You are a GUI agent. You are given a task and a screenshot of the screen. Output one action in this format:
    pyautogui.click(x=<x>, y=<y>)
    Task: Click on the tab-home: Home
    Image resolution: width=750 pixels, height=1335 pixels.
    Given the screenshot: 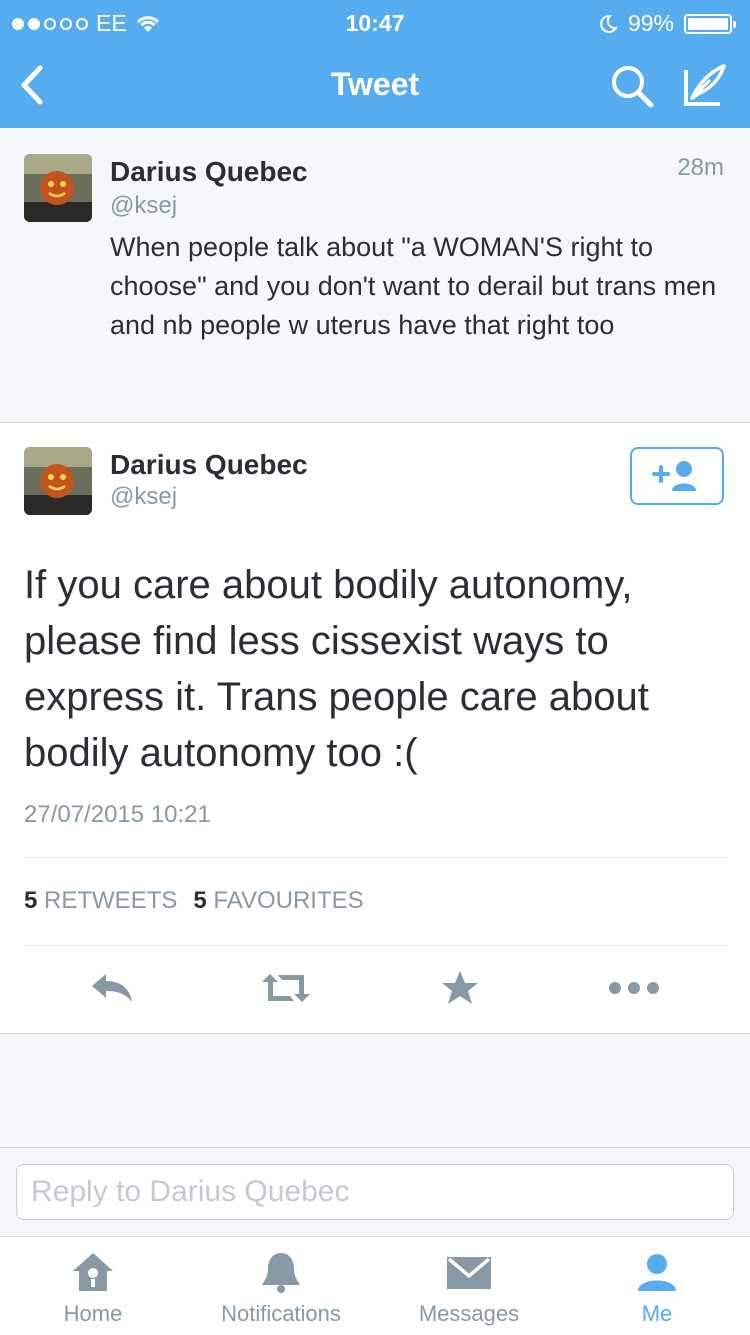 What is the action you would take?
    pyautogui.click(x=93, y=1292)
    